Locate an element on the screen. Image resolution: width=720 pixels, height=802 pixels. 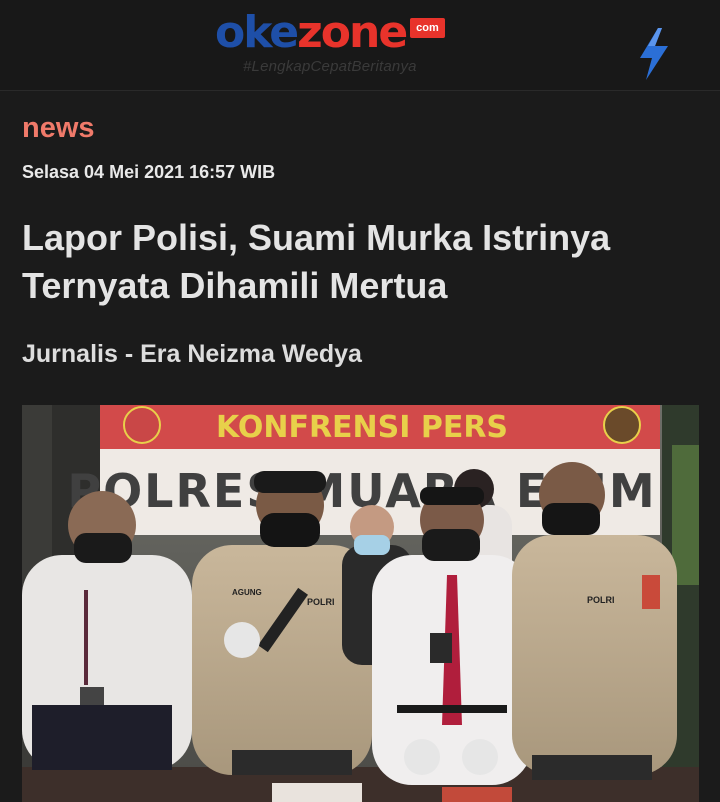
logo-com-badge: com is located at coordinates (427, 28).